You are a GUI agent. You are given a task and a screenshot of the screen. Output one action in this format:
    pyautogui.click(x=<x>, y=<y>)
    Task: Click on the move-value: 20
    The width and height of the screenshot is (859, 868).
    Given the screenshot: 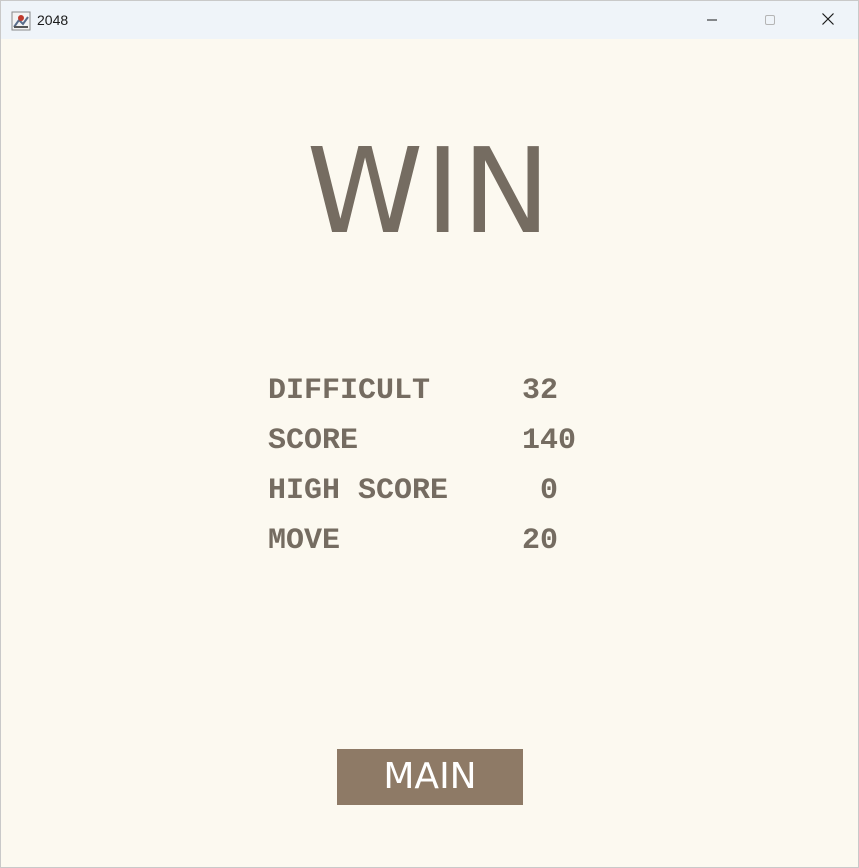 What is the action you would take?
    pyautogui.click(x=540, y=541)
    